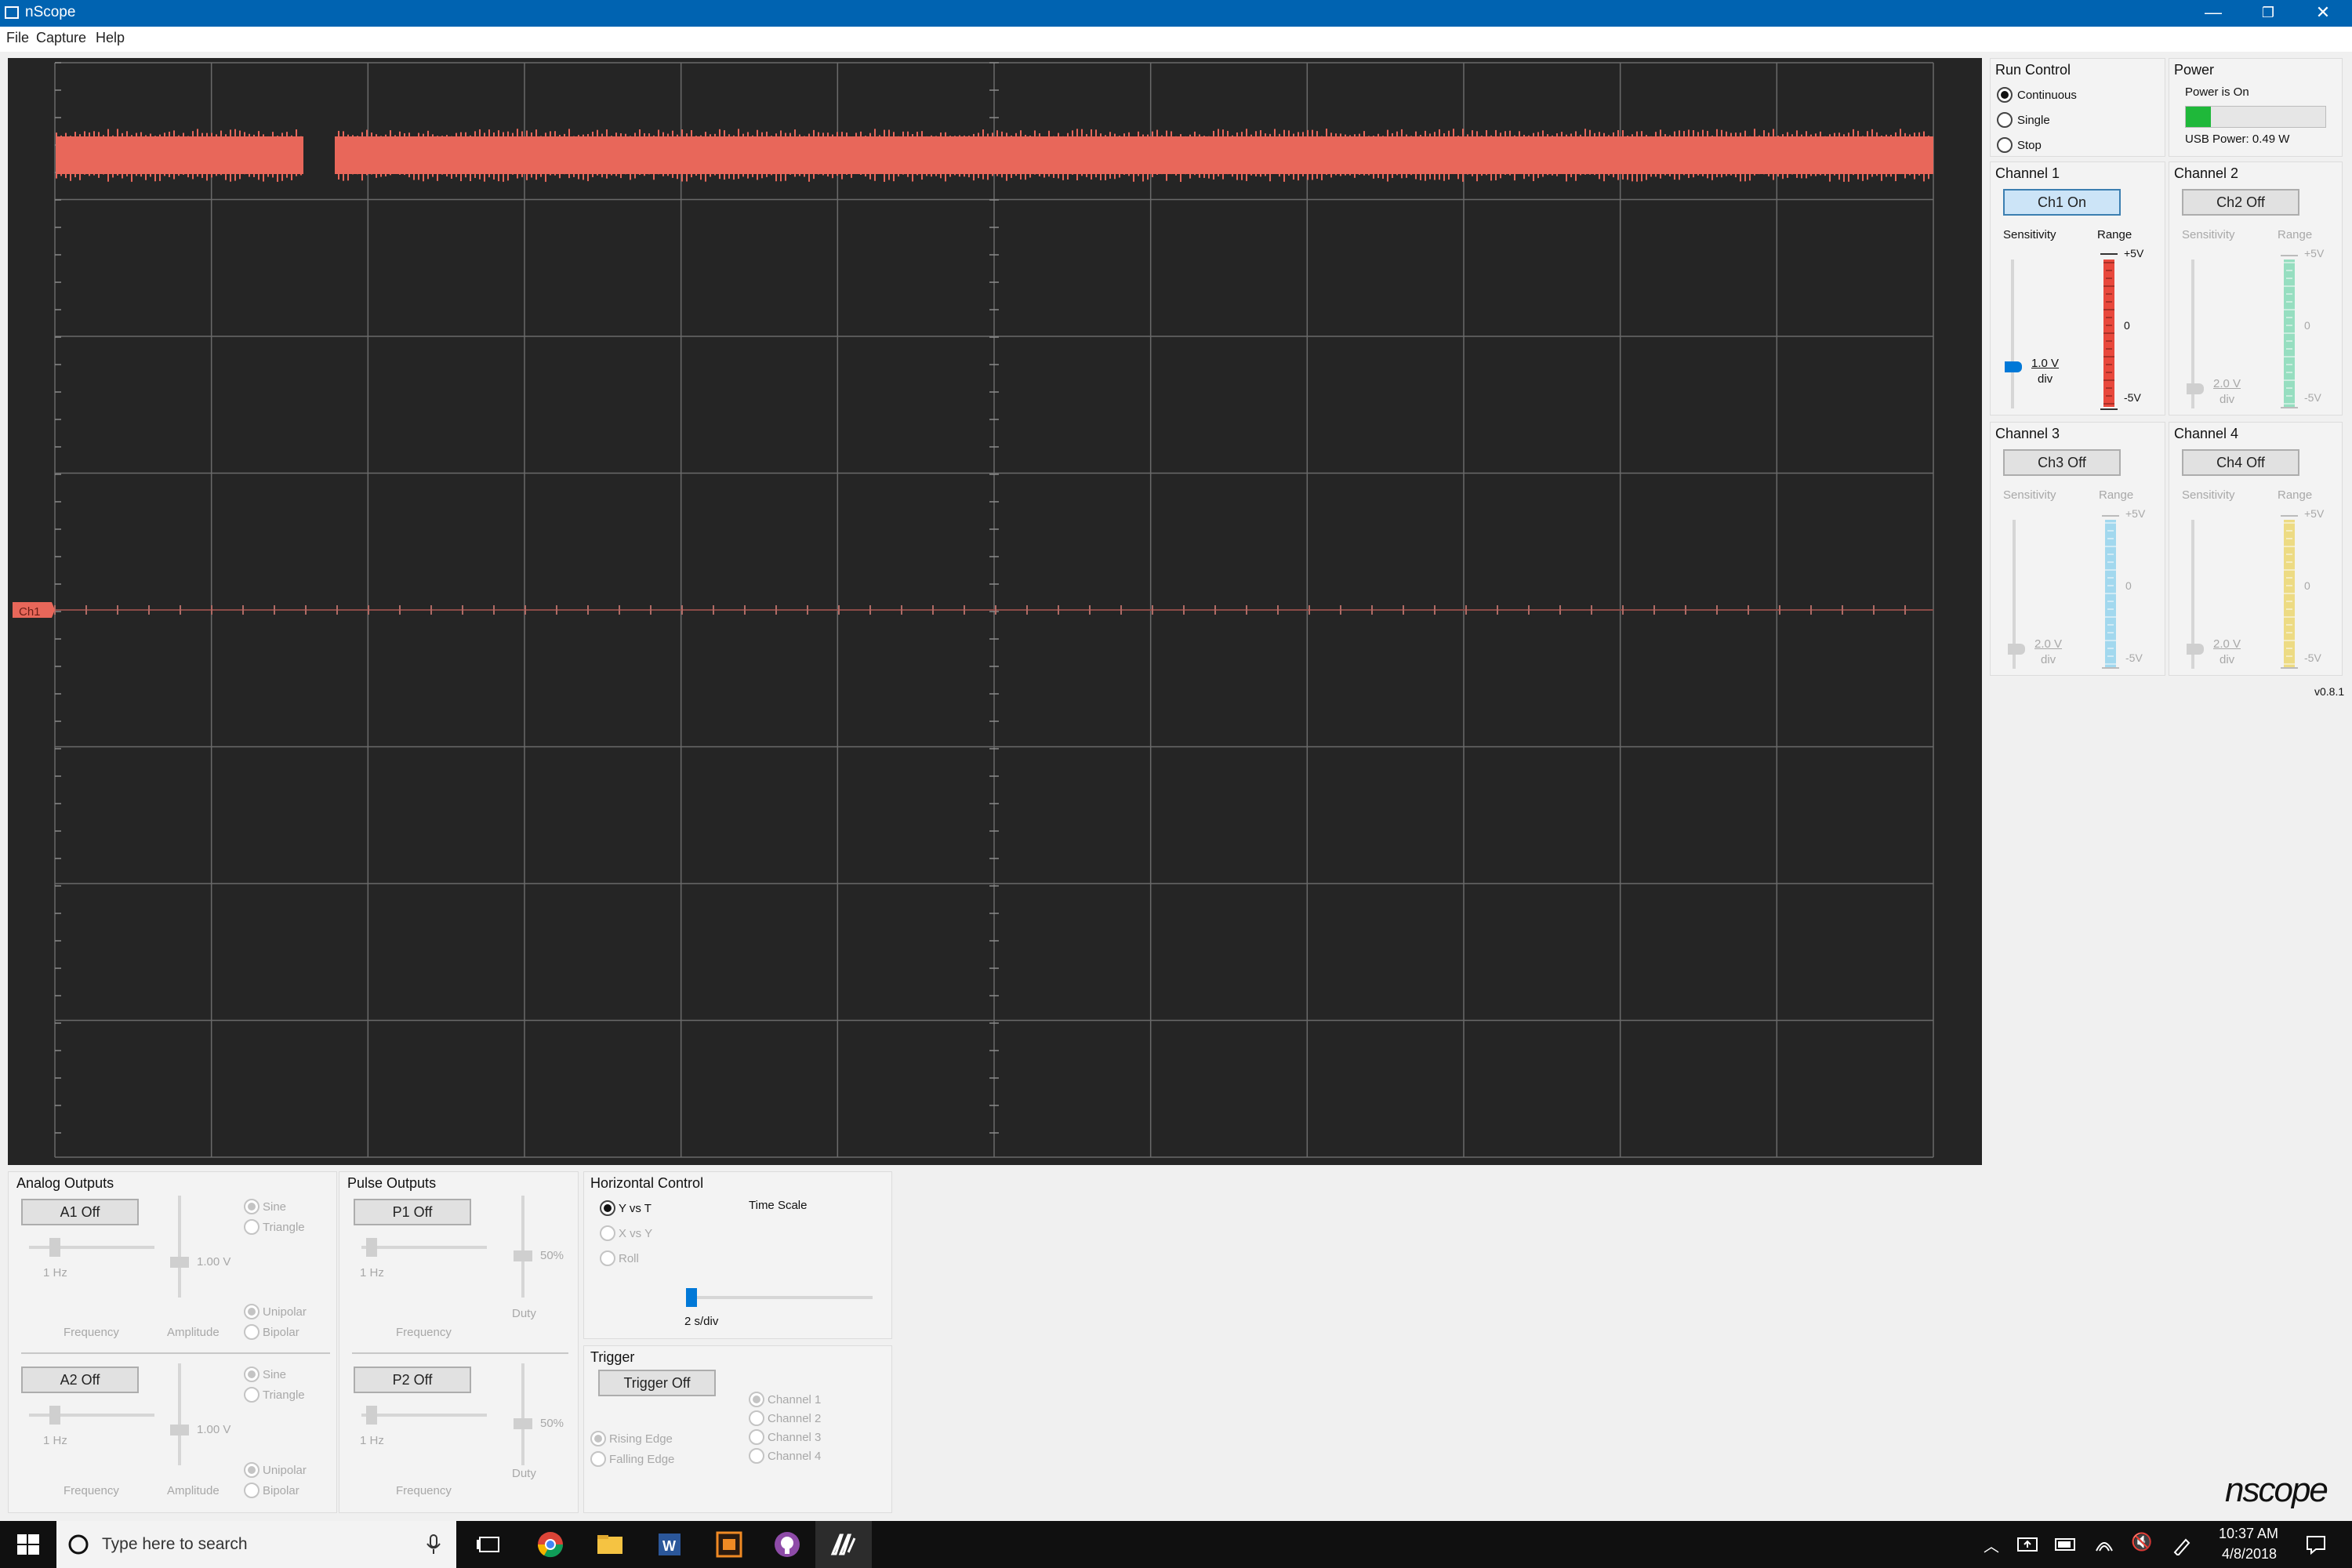 Image resolution: width=2352 pixels, height=1568 pixels. I want to click on p2-duty-slider, so click(522, 1414).